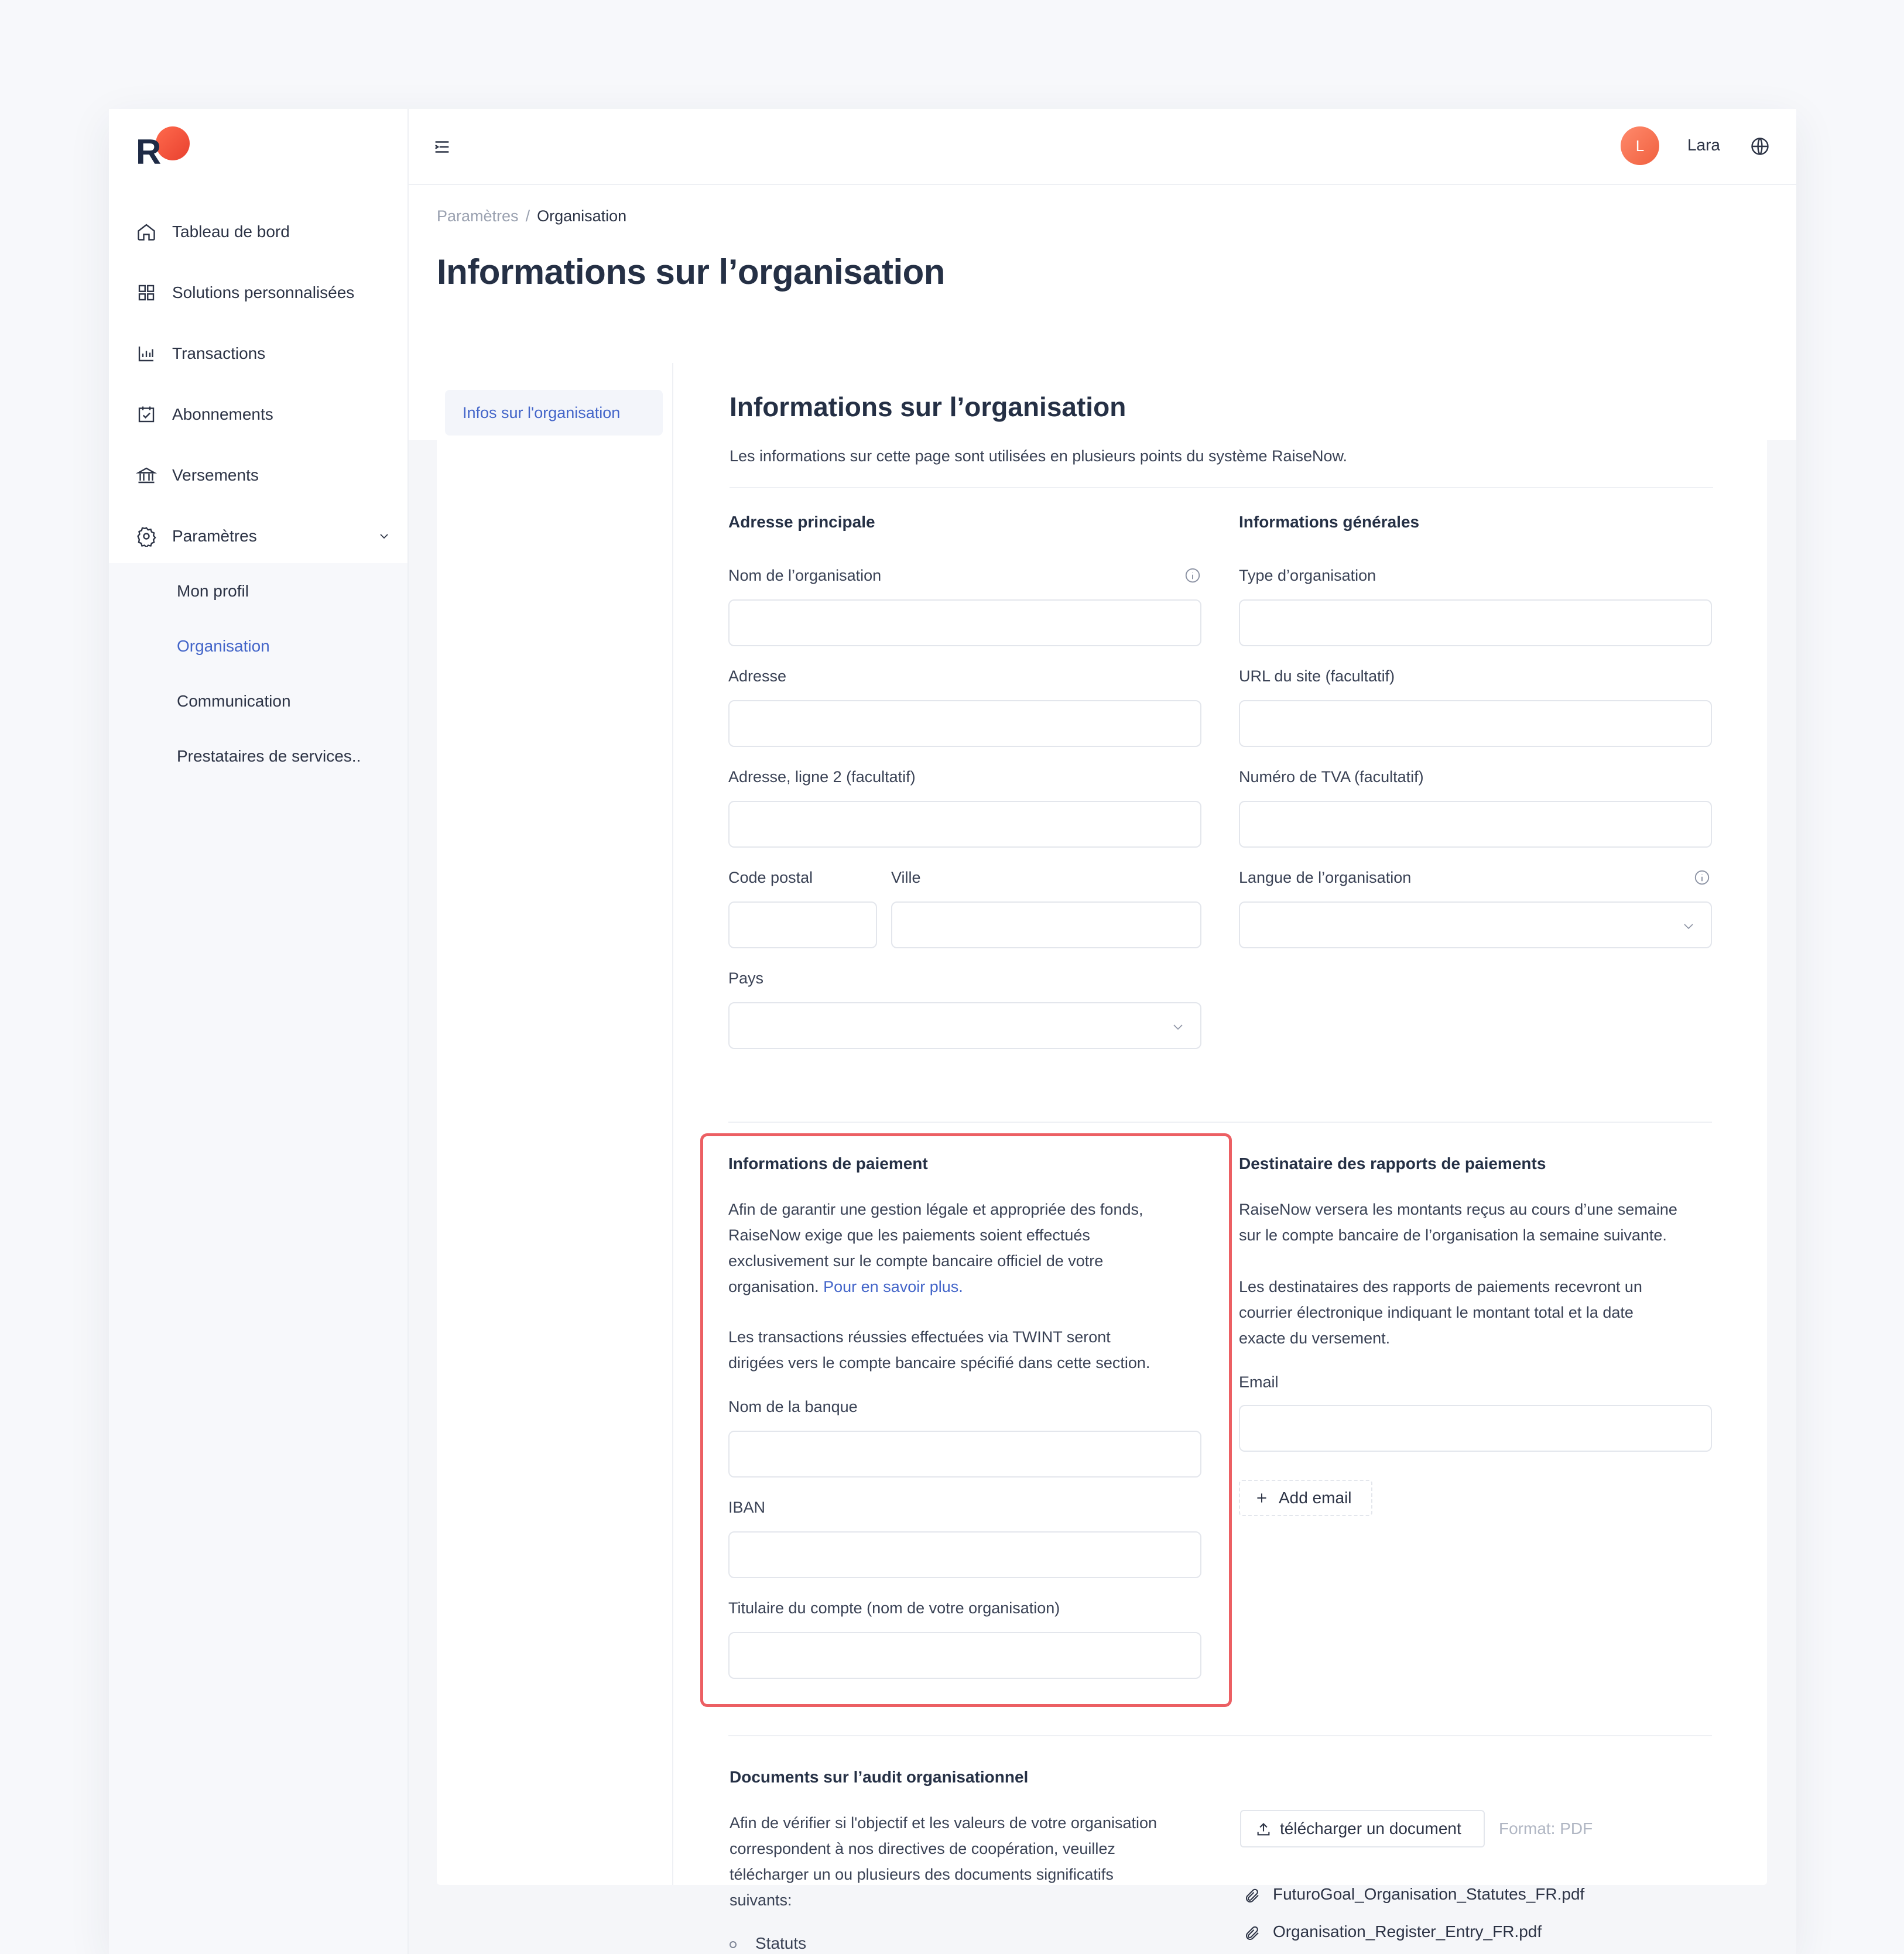 Image resolution: width=1904 pixels, height=1954 pixels. What do you see at coordinates (964, 1656) in the screenshot?
I see `account-holder-input` at bounding box center [964, 1656].